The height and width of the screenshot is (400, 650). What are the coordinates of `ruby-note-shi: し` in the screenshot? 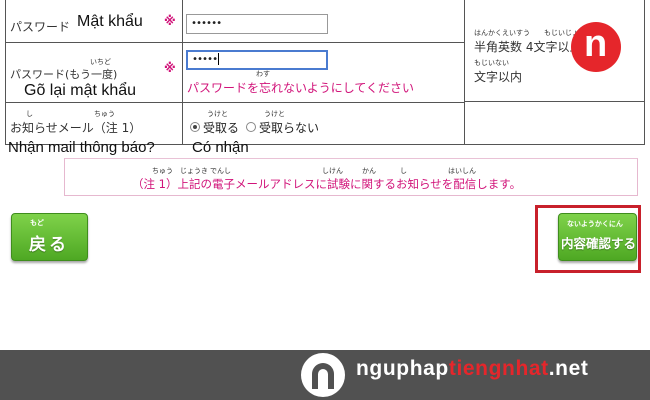 It's located at (403, 171).